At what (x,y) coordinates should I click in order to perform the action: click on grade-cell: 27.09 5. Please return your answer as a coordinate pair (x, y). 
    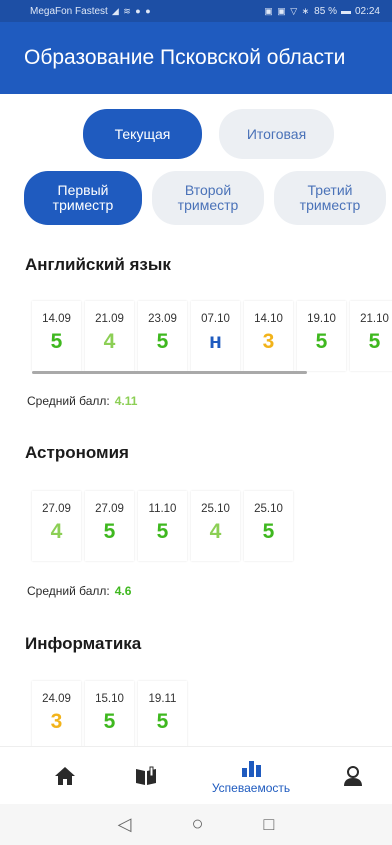
    Looking at the image, I should click on (109, 526).